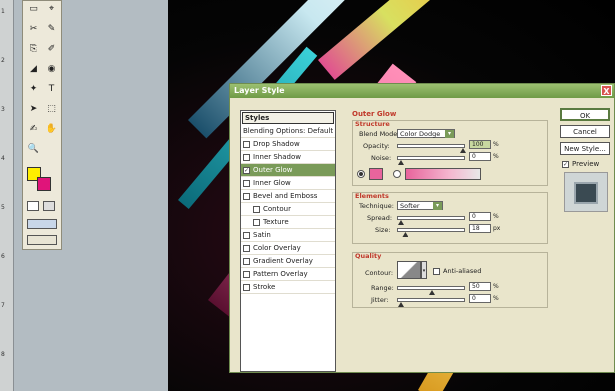 Image resolution: width=615 pixels, height=391 pixels. I want to click on styles-header: Styles, so click(288, 118).